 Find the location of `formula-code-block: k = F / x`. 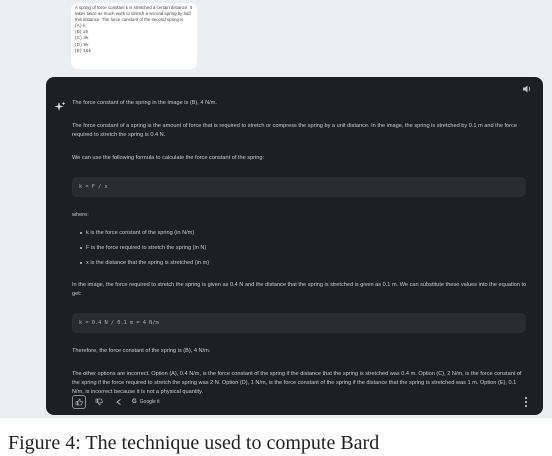

formula-code-block: k = F / x is located at coordinates (299, 187).